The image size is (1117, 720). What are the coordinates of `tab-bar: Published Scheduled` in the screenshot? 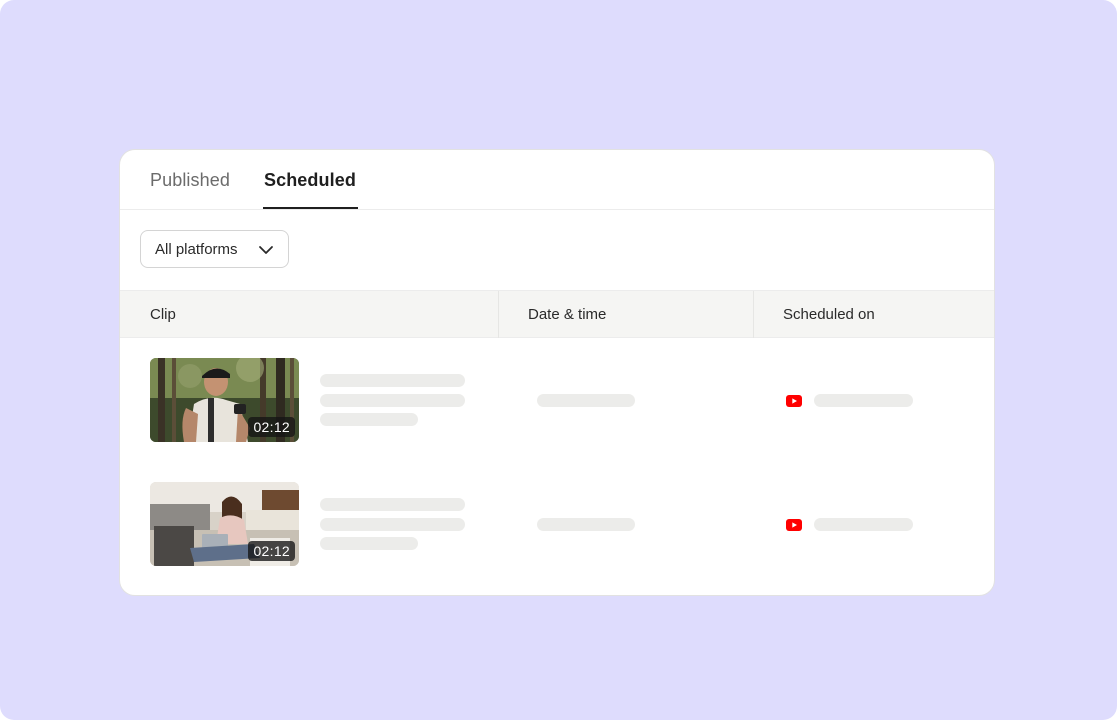 It's located at (557, 180).